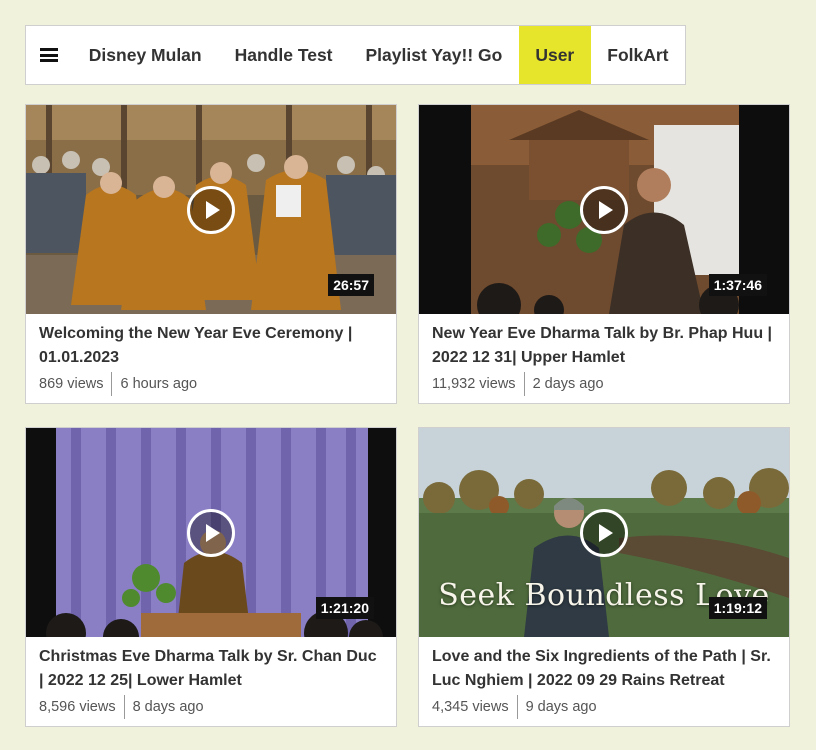  I want to click on video-duration: 1:19:12, so click(737, 608).